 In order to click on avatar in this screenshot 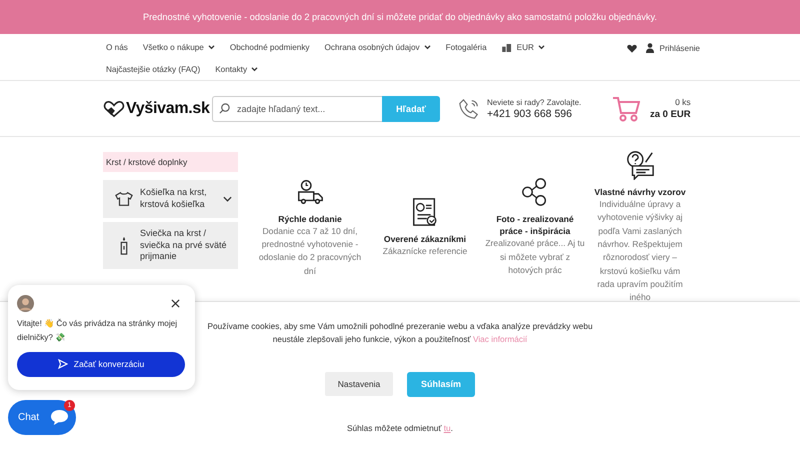, I will do `click(25, 303)`.